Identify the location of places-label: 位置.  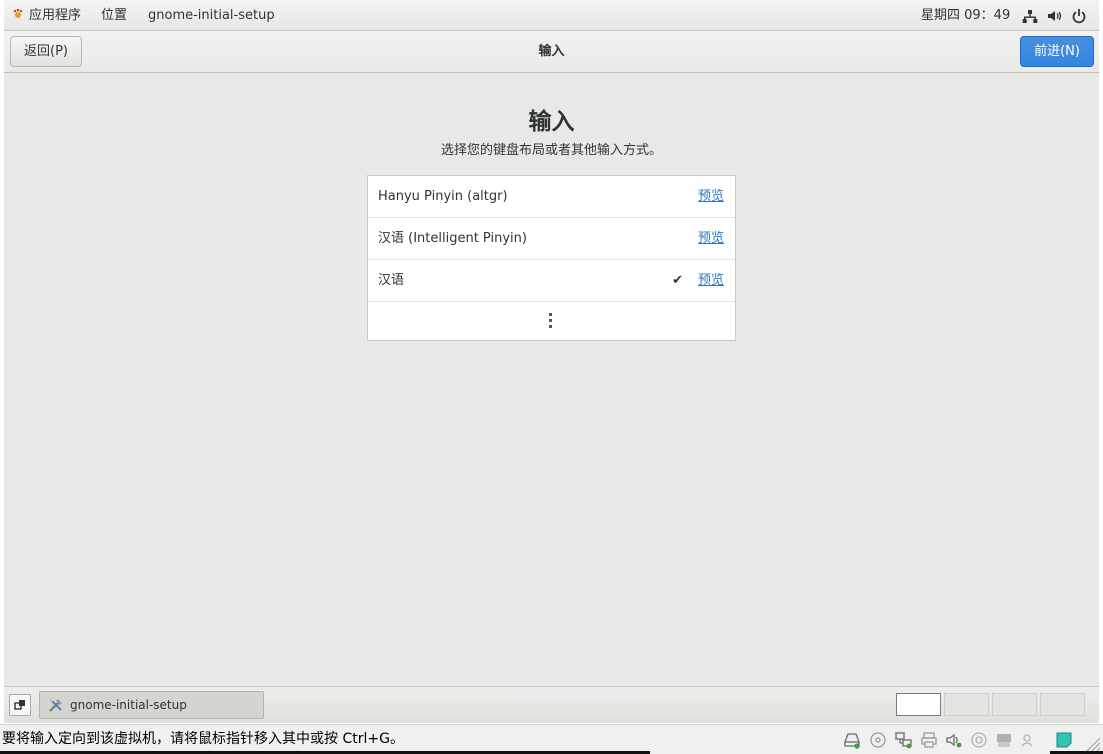
(114, 15).